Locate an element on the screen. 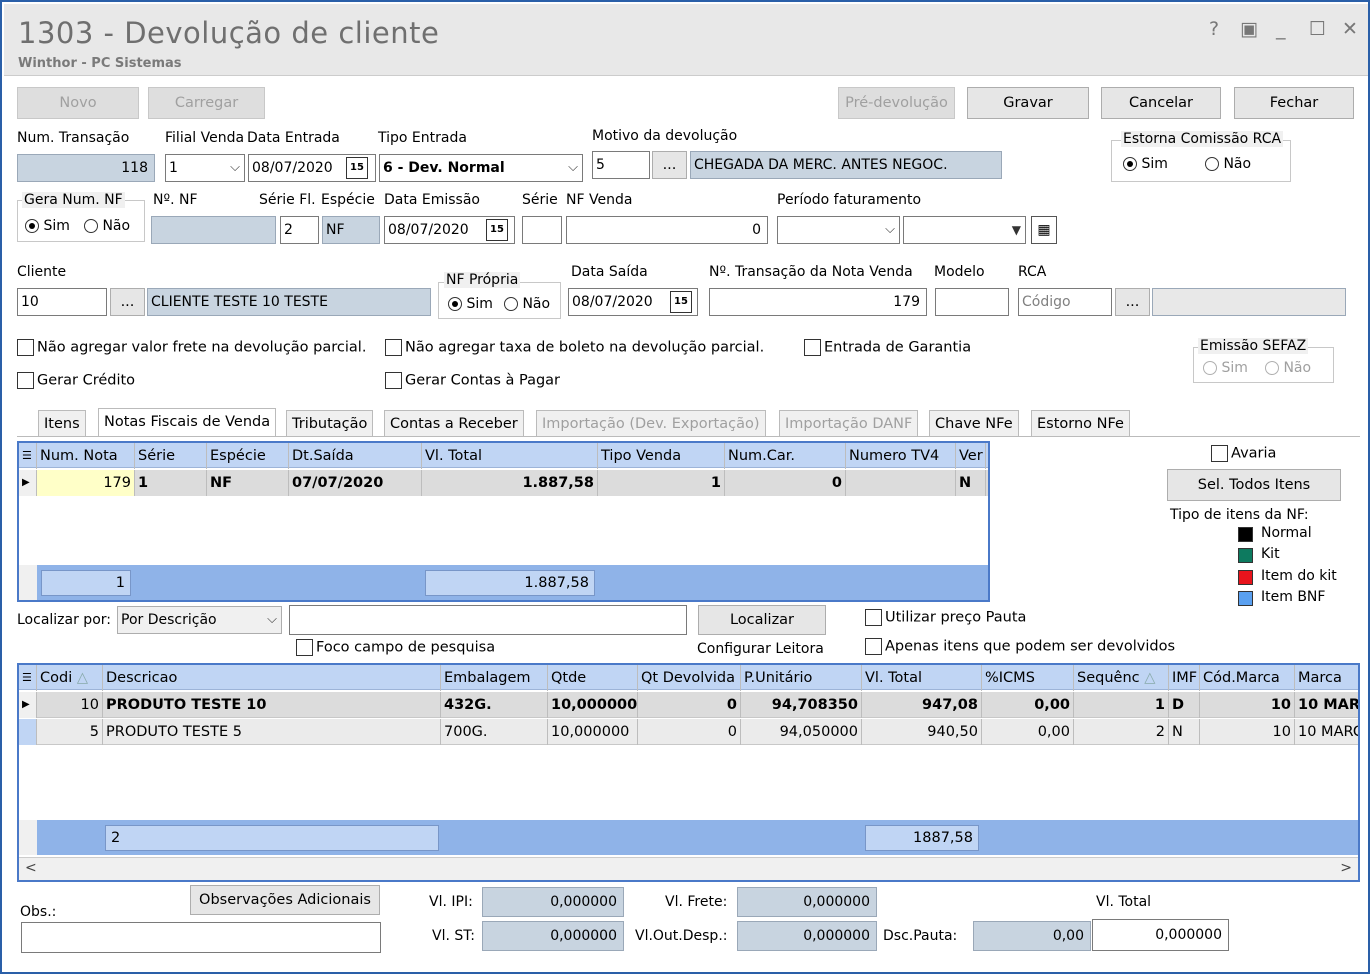  fechar-button: Fechar is located at coordinates (1294, 103).